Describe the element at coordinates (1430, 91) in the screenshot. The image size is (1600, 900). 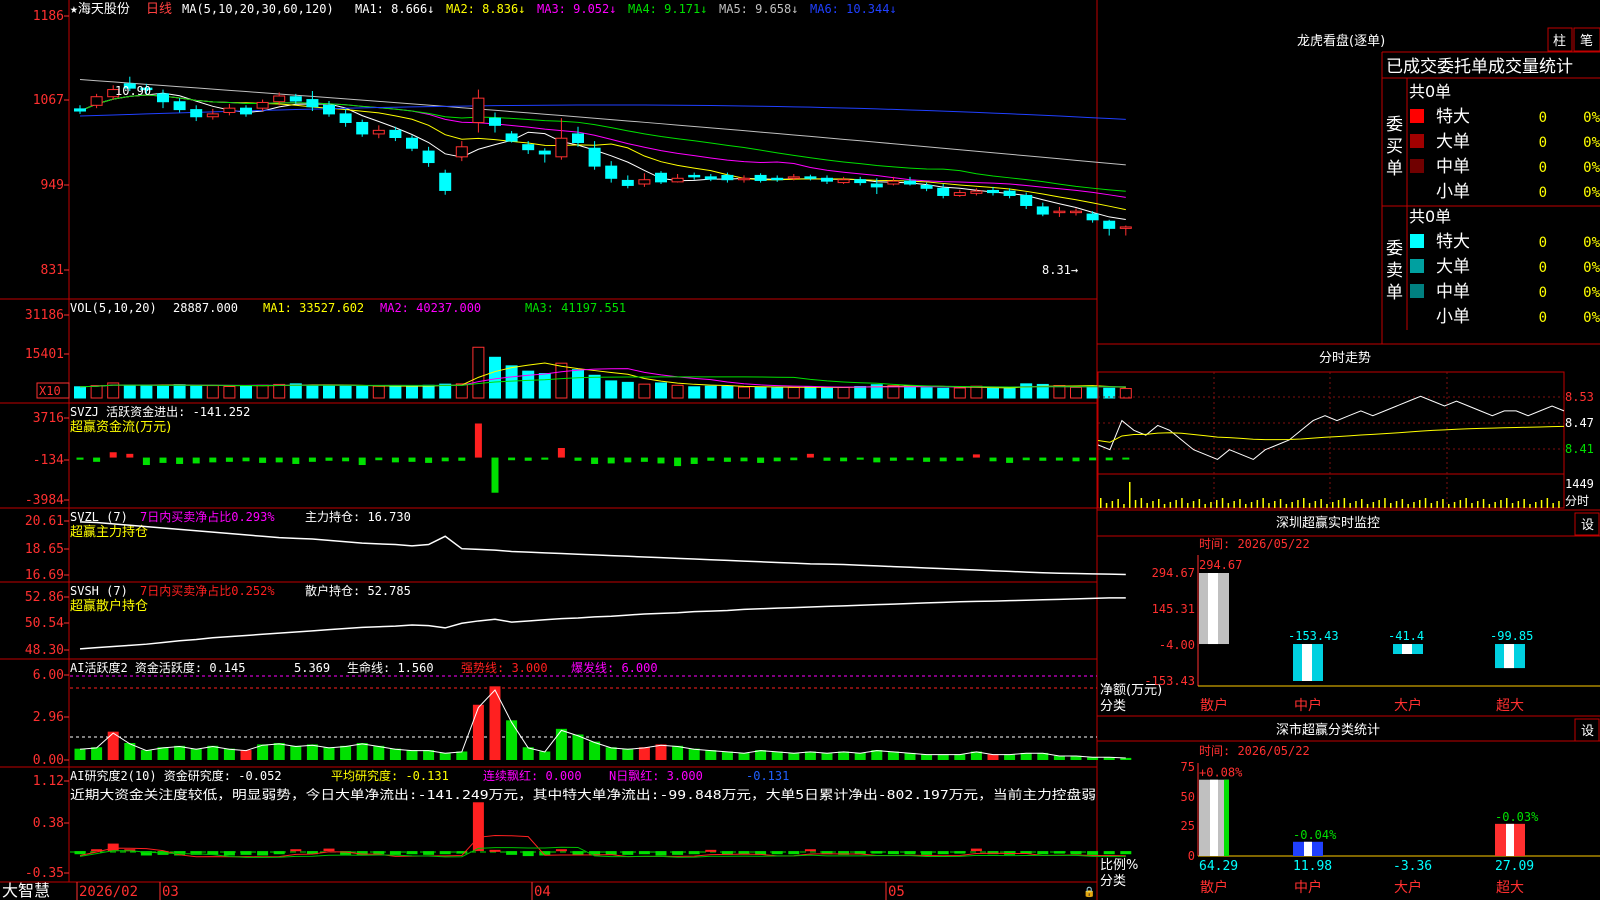
I see `buy-total: 共0单` at that location.